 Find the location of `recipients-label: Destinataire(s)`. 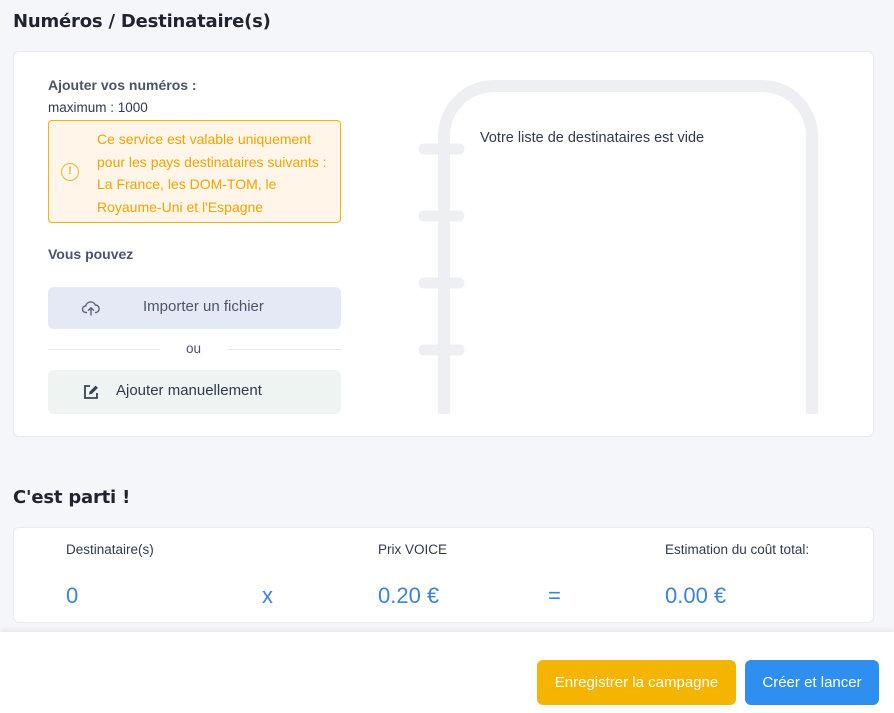

recipients-label: Destinataire(s) is located at coordinates (110, 549).